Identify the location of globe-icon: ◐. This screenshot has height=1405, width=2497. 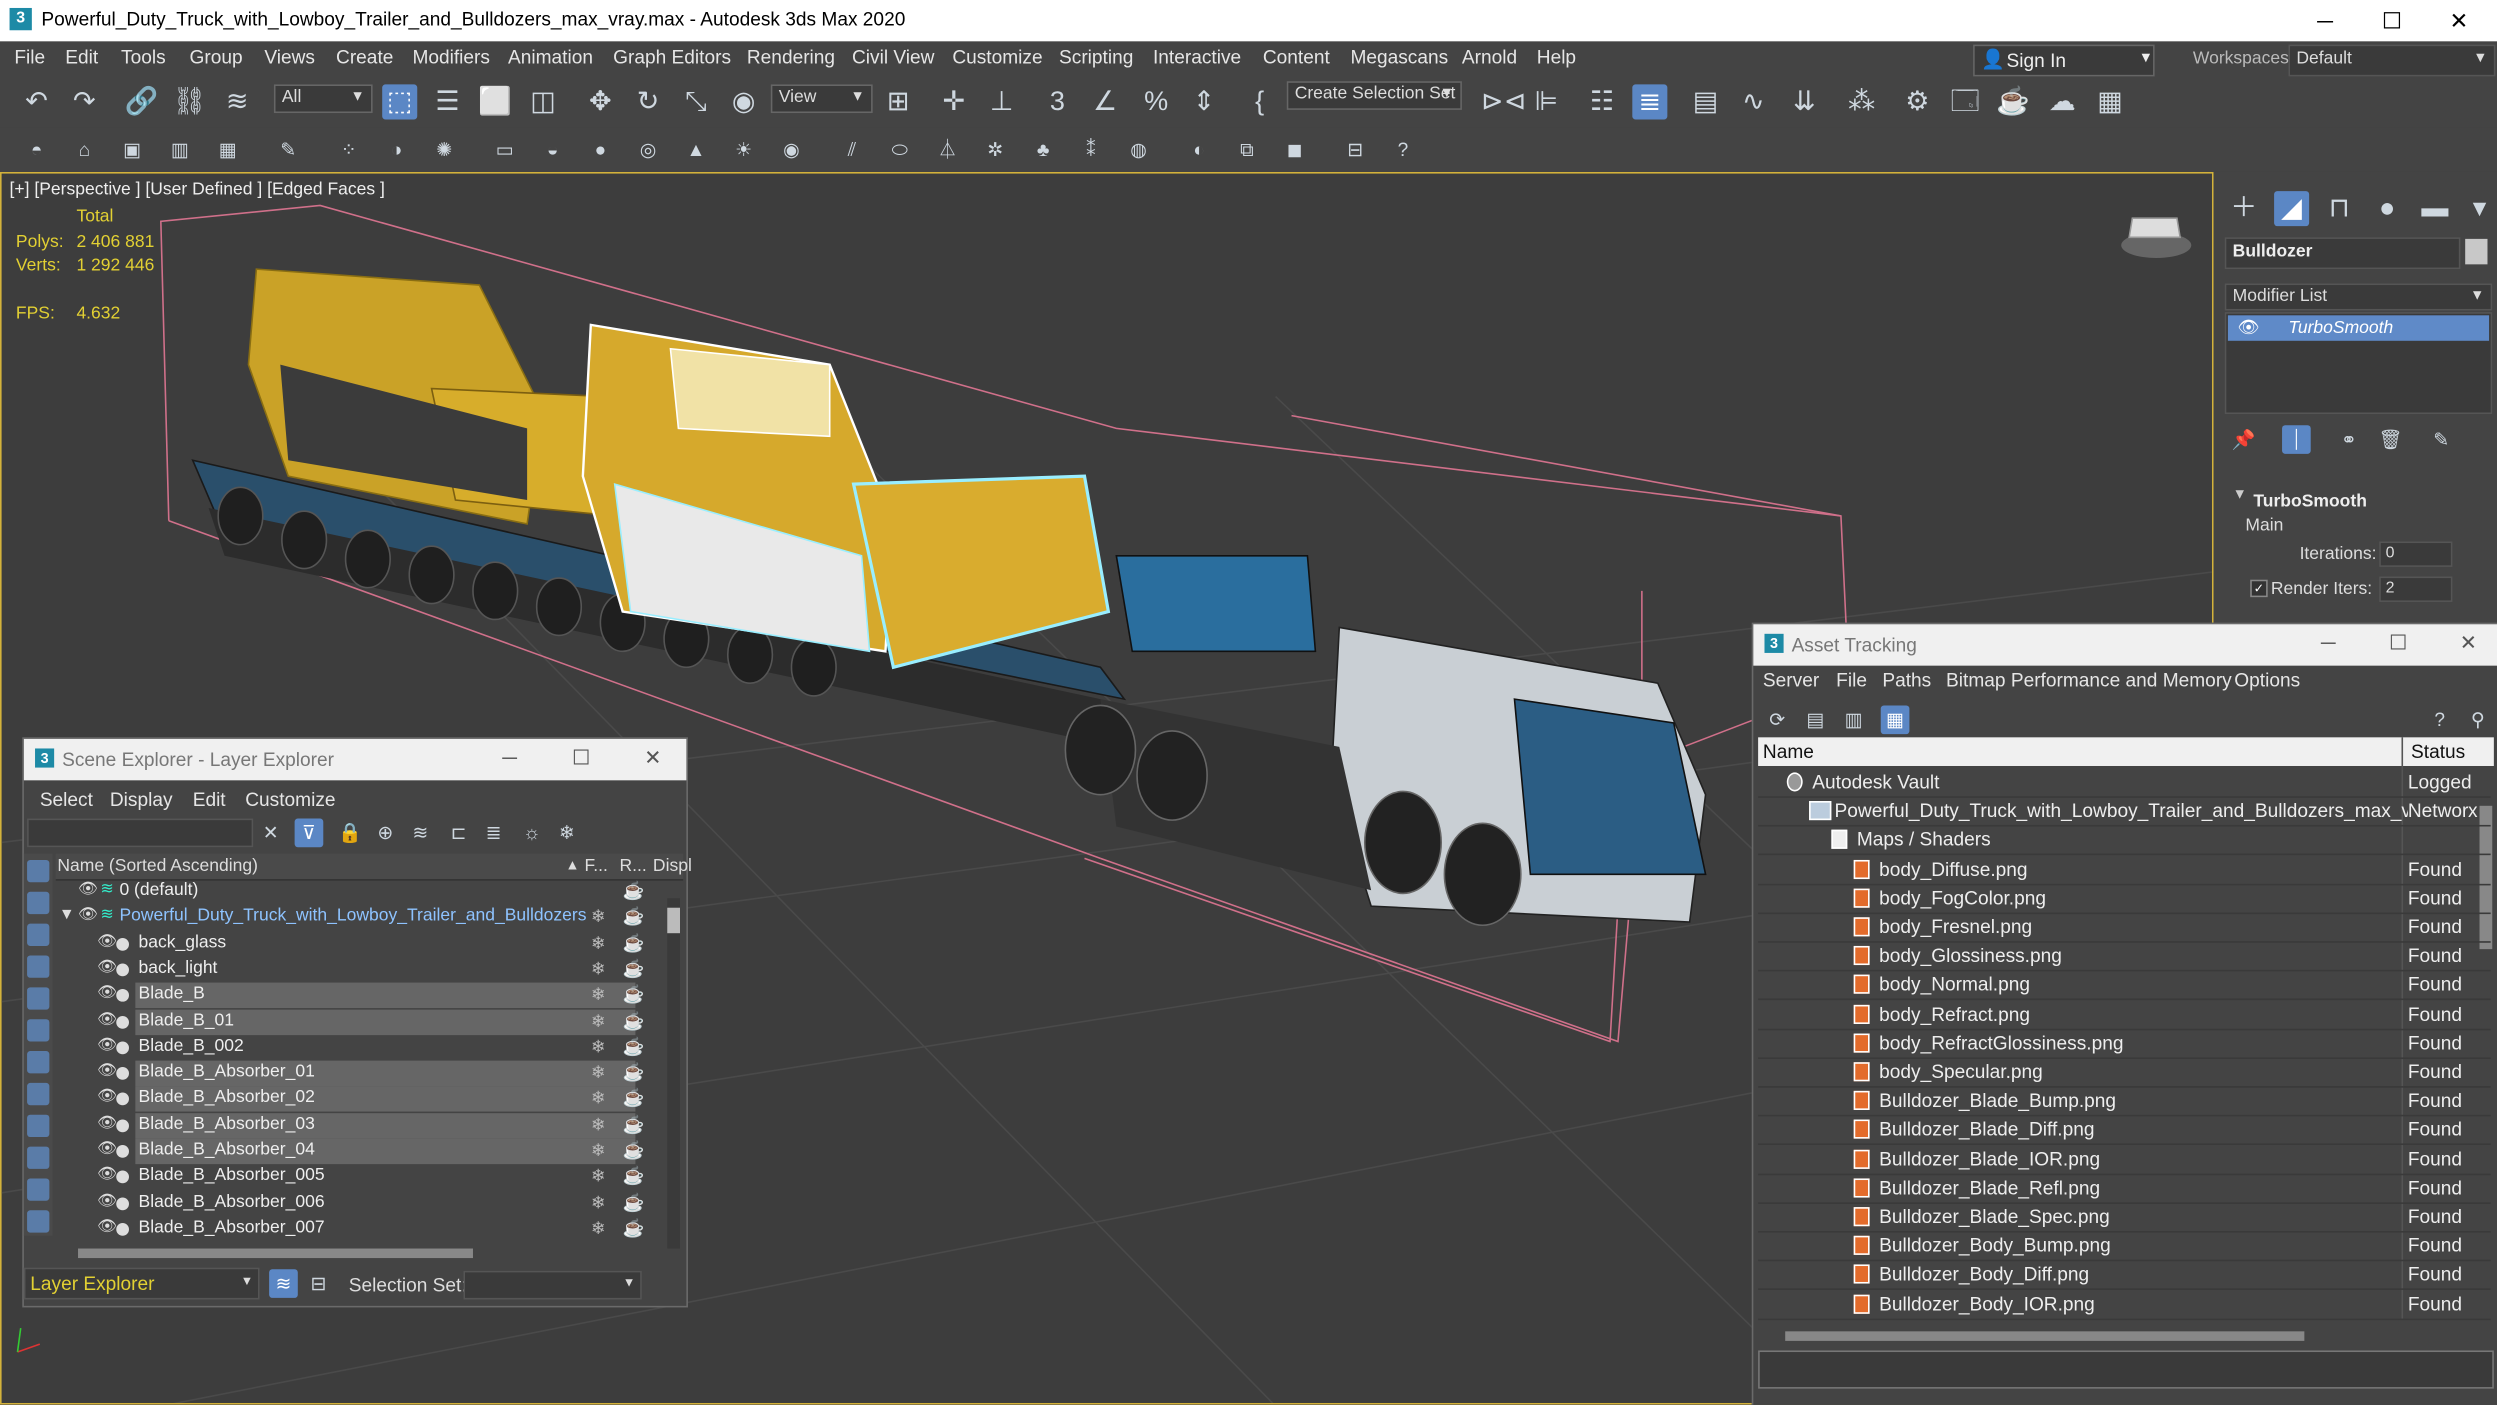
(1199, 149).